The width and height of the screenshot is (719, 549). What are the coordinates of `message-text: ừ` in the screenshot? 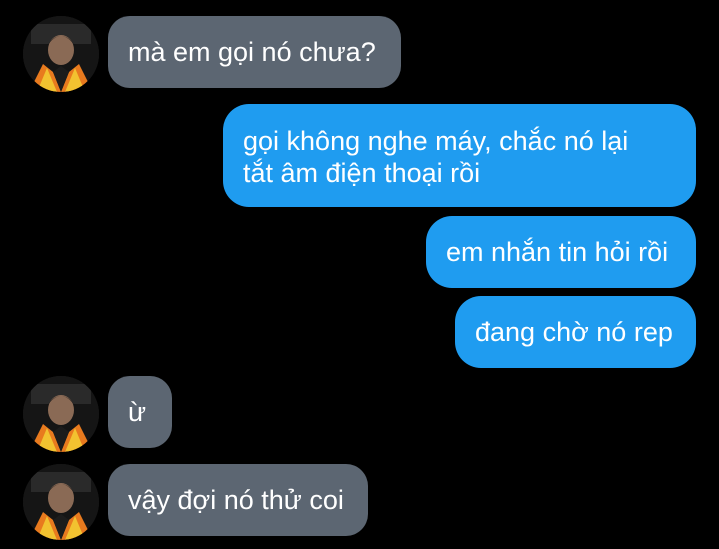 It's located at (137, 412).